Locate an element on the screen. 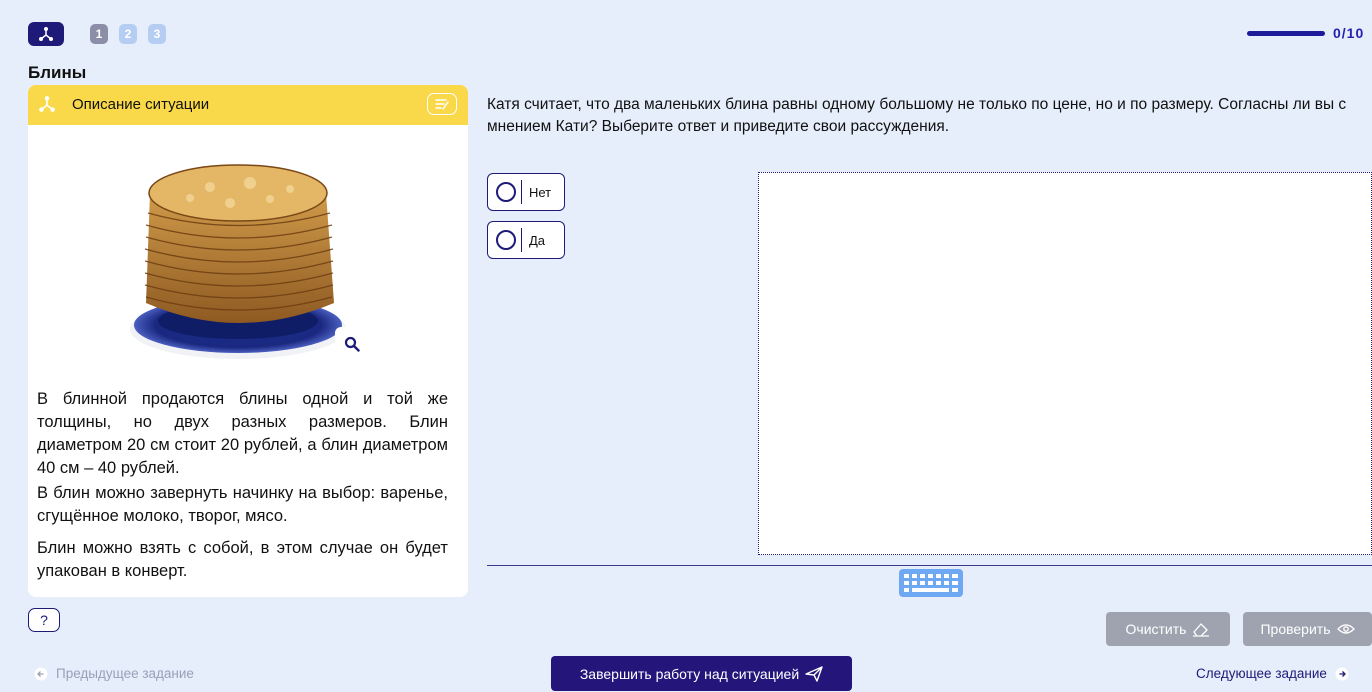  finish-situation-button: Завершить работу над ситуацией is located at coordinates (701, 673).